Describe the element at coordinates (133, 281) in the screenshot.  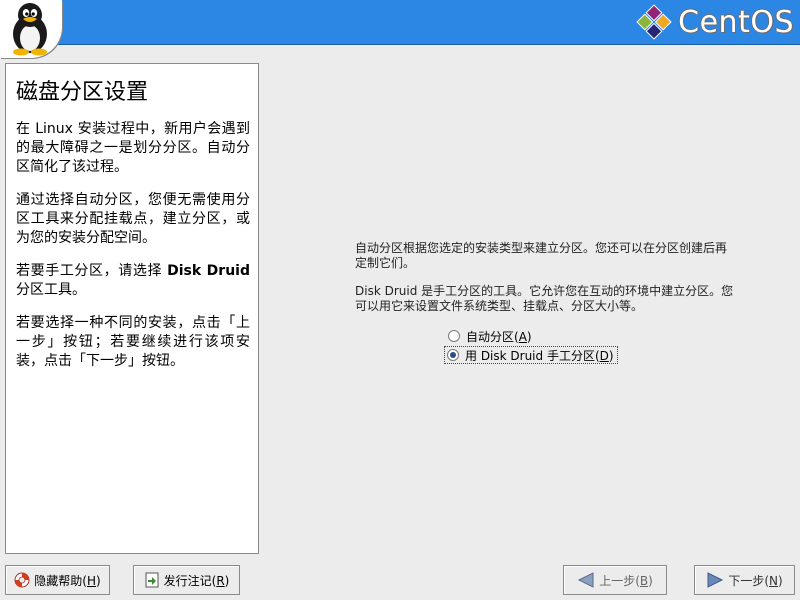
I see `help-paragraph-manual: 若要手工分区，请选择 Disk Druid 分区工具。` at that location.